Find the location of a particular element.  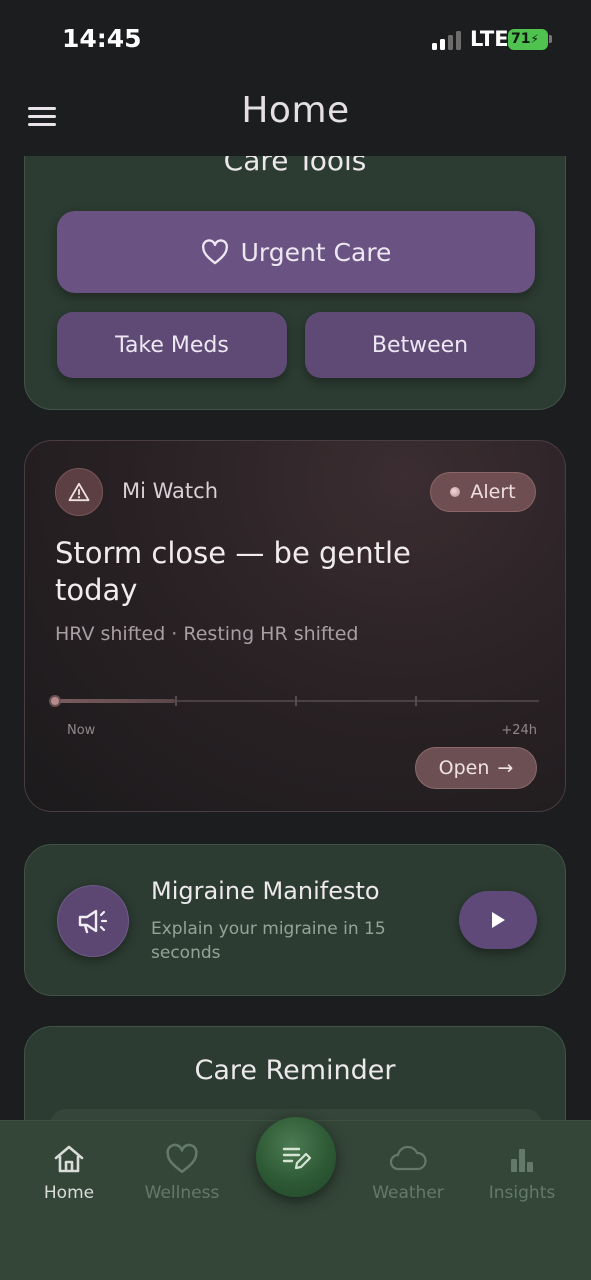

nav-wellness: Wellness is located at coordinates (182, 1173).